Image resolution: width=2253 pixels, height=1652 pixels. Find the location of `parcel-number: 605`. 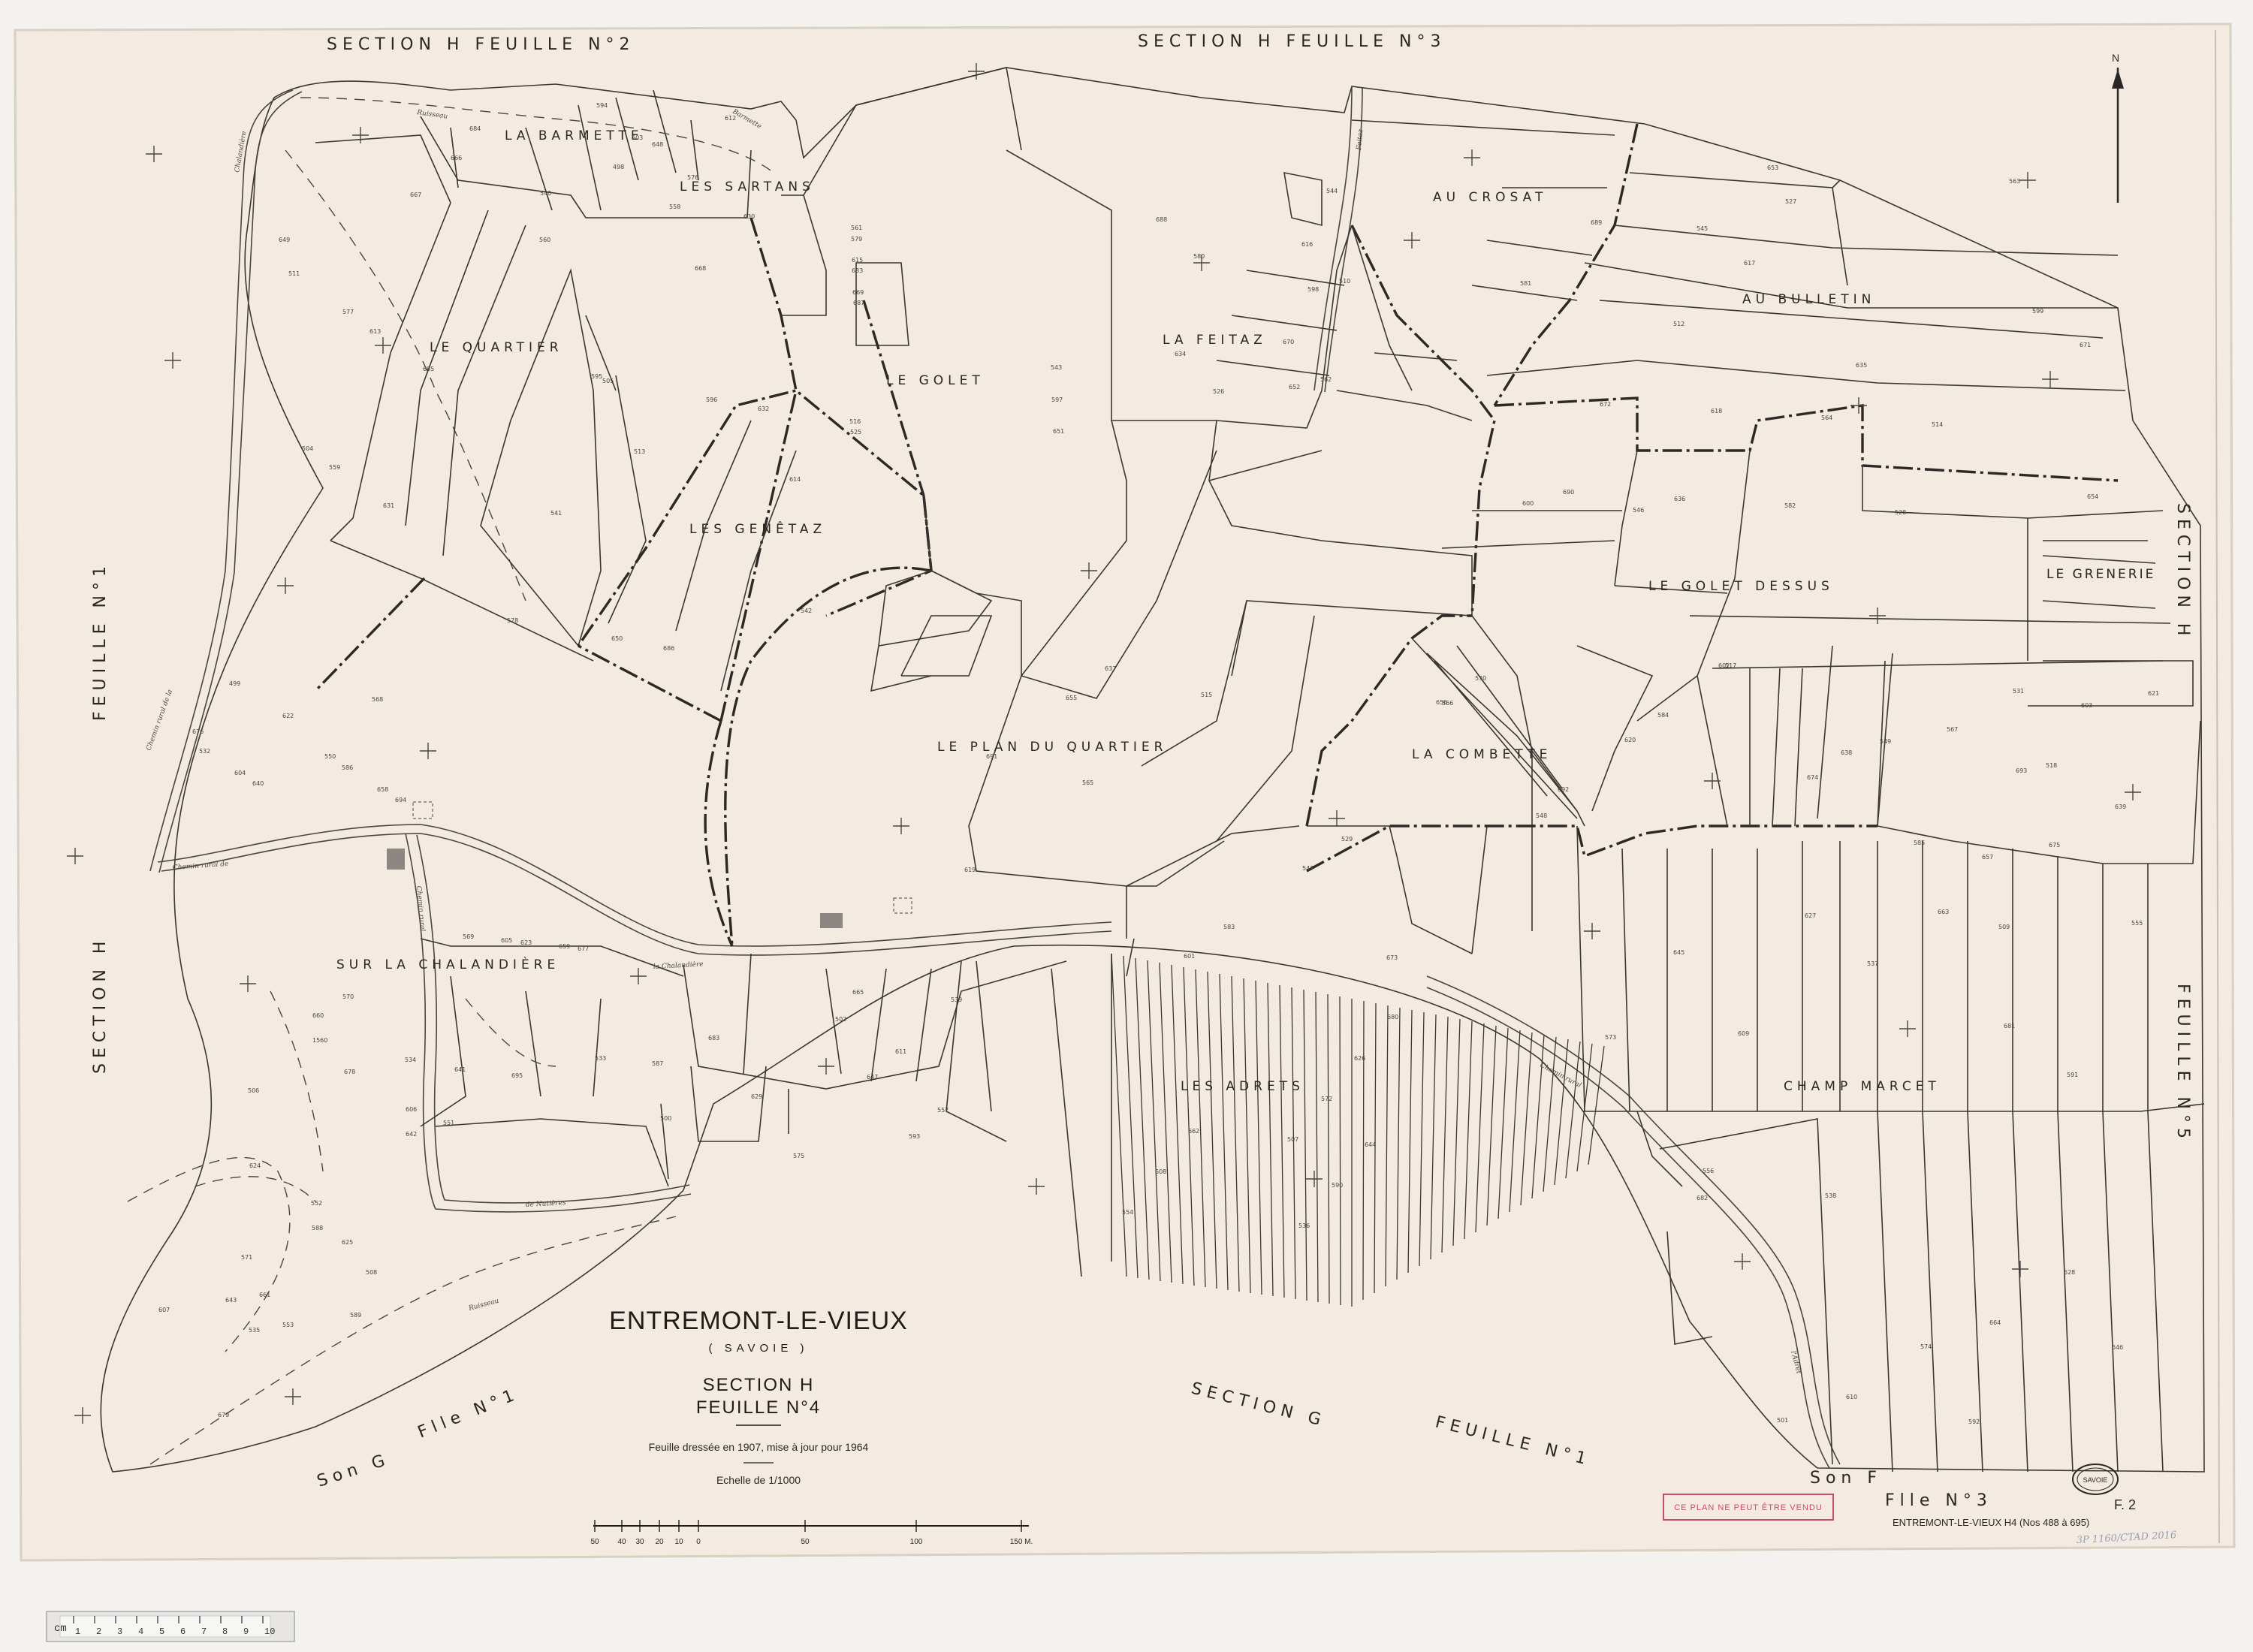

parcel-number: 605 is located at coordinates (507, 940).